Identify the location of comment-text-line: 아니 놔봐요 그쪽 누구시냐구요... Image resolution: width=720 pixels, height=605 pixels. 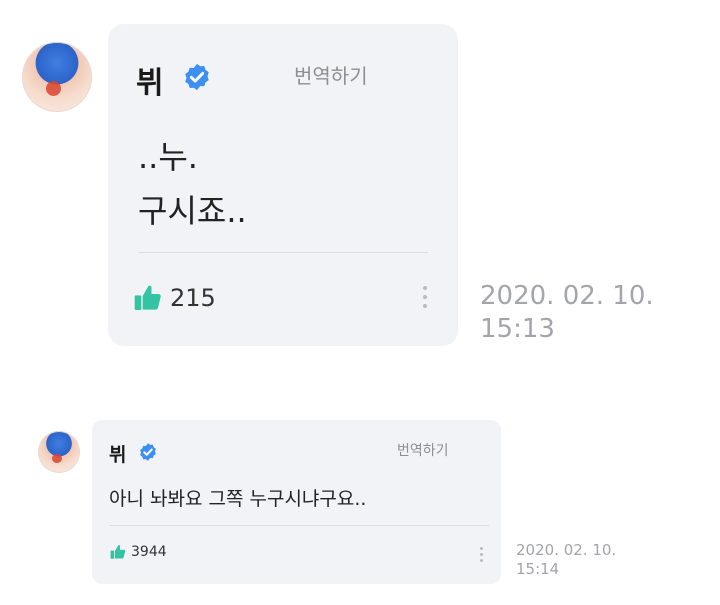
(238, 499).